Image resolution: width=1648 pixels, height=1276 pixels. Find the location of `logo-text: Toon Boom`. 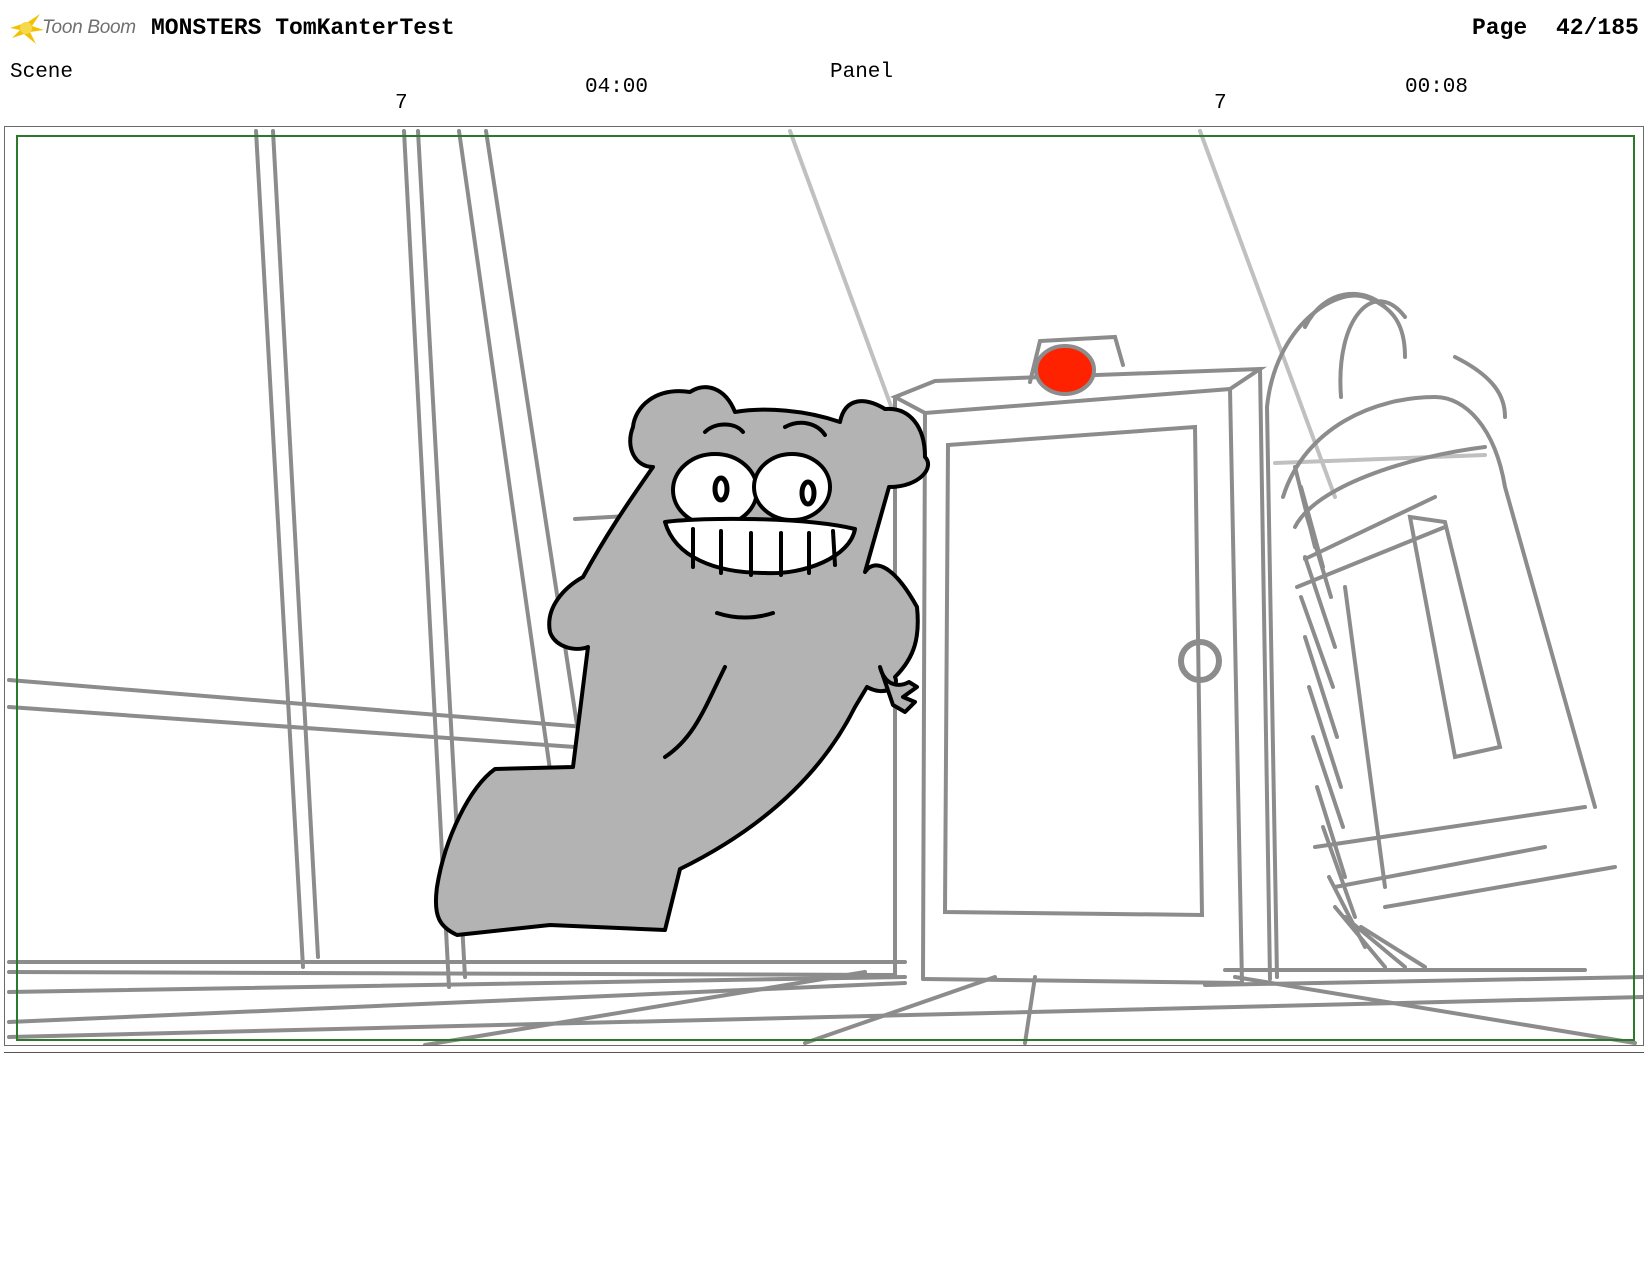

logo-text: Toon Boom is located at coordinates (89, 27).